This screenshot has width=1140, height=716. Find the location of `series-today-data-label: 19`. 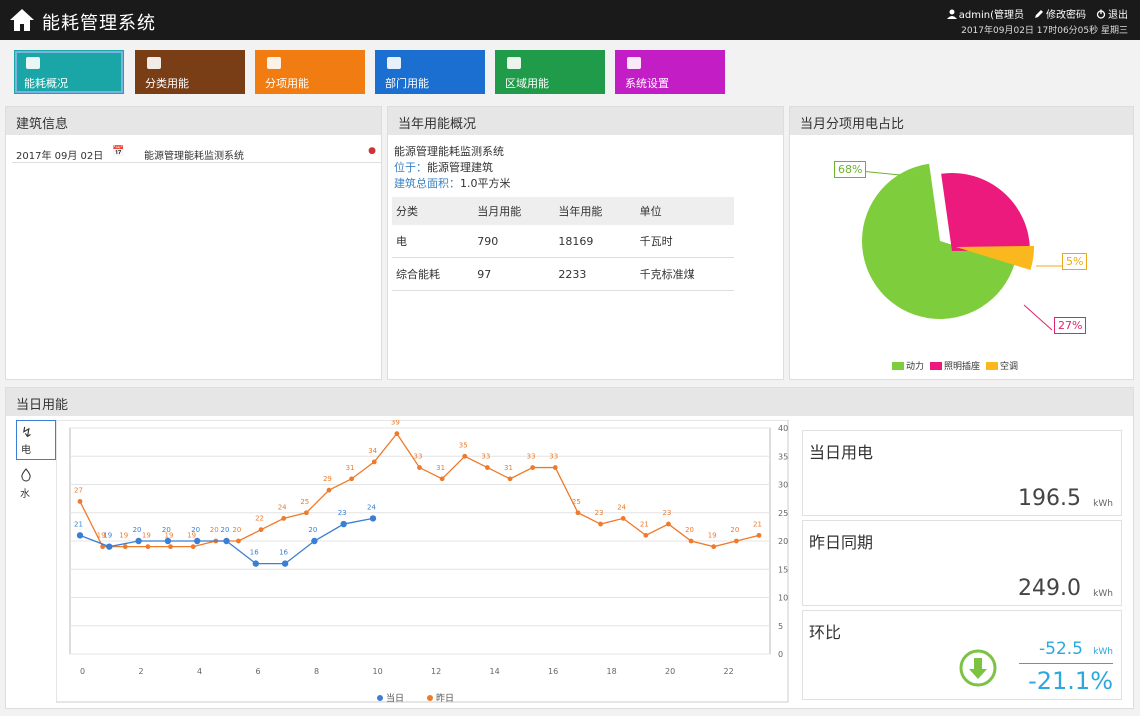

series-today-data-label: 19 is located at coordinates (107, 536).